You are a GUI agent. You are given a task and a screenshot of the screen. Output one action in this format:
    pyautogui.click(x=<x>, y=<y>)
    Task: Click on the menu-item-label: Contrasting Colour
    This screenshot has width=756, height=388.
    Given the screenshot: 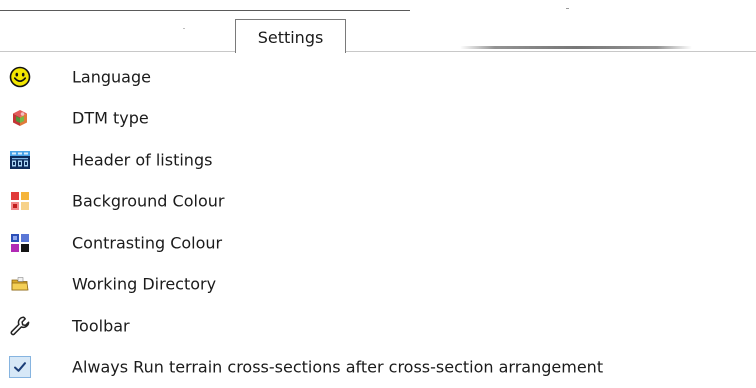 What is the action you would take?
    pyautogui.click(x=147, y=242)
    